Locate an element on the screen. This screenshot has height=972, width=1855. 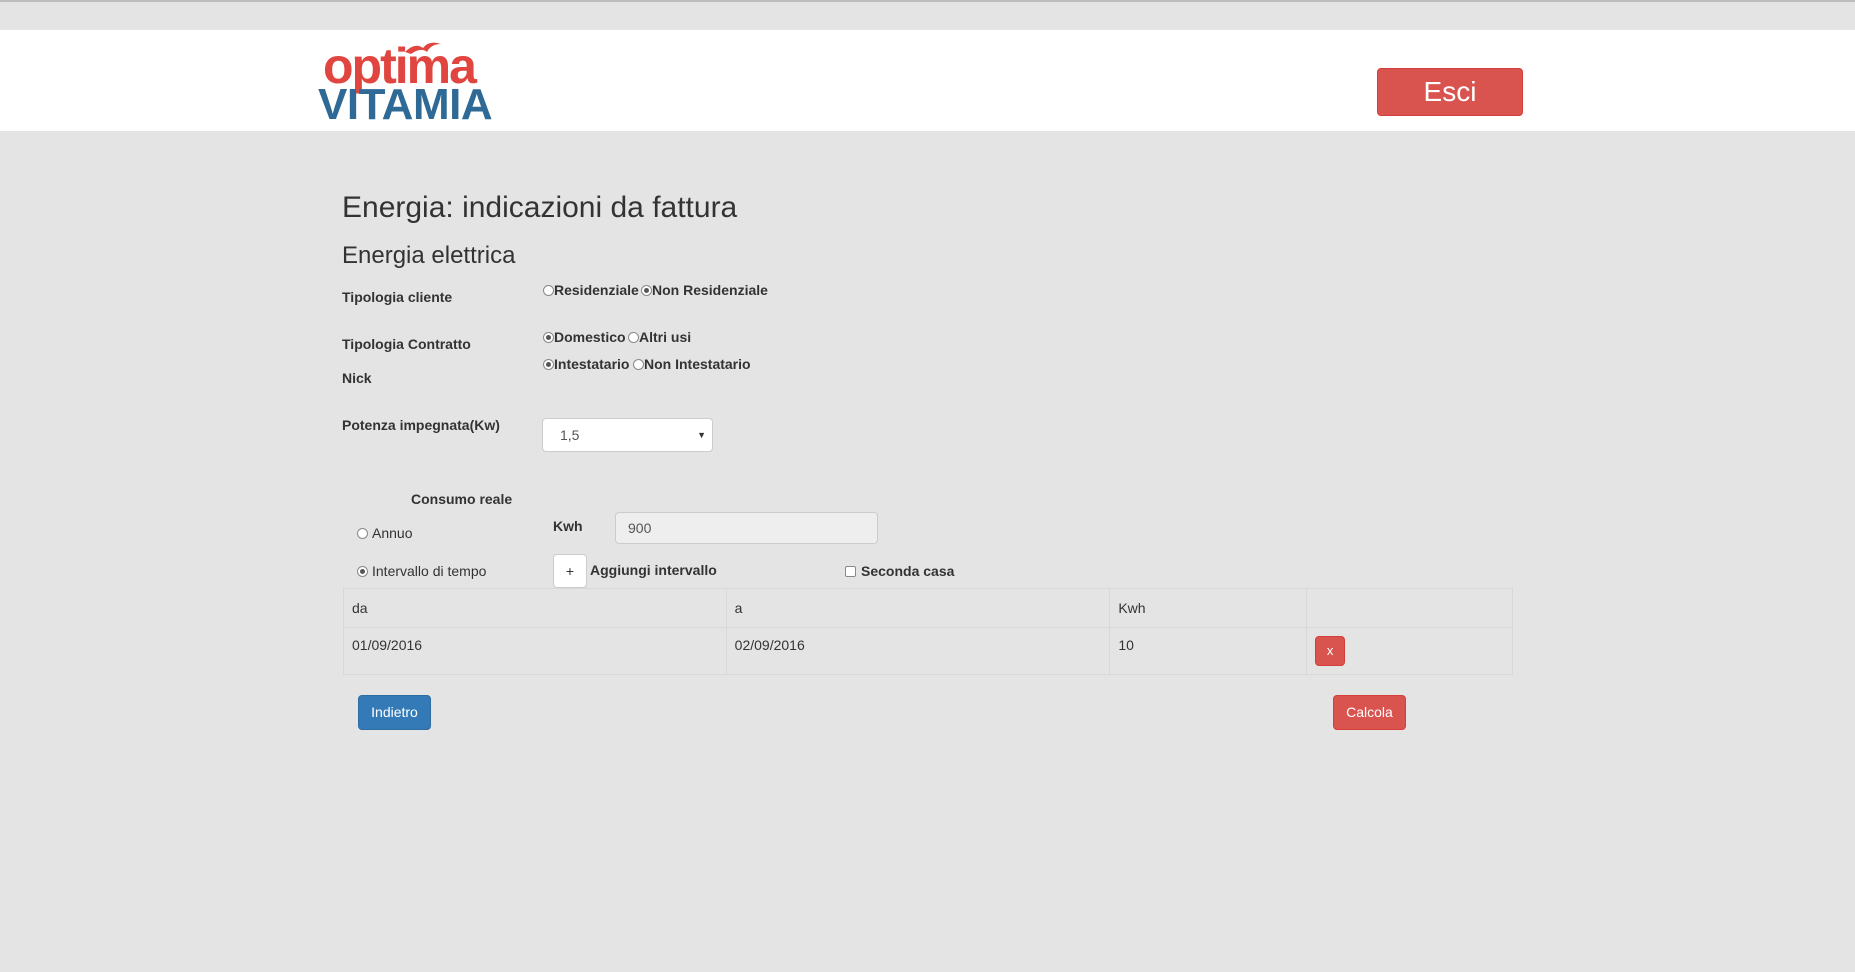
potenza-select: 1,5 ▼ is located at coordinates (627, 435).